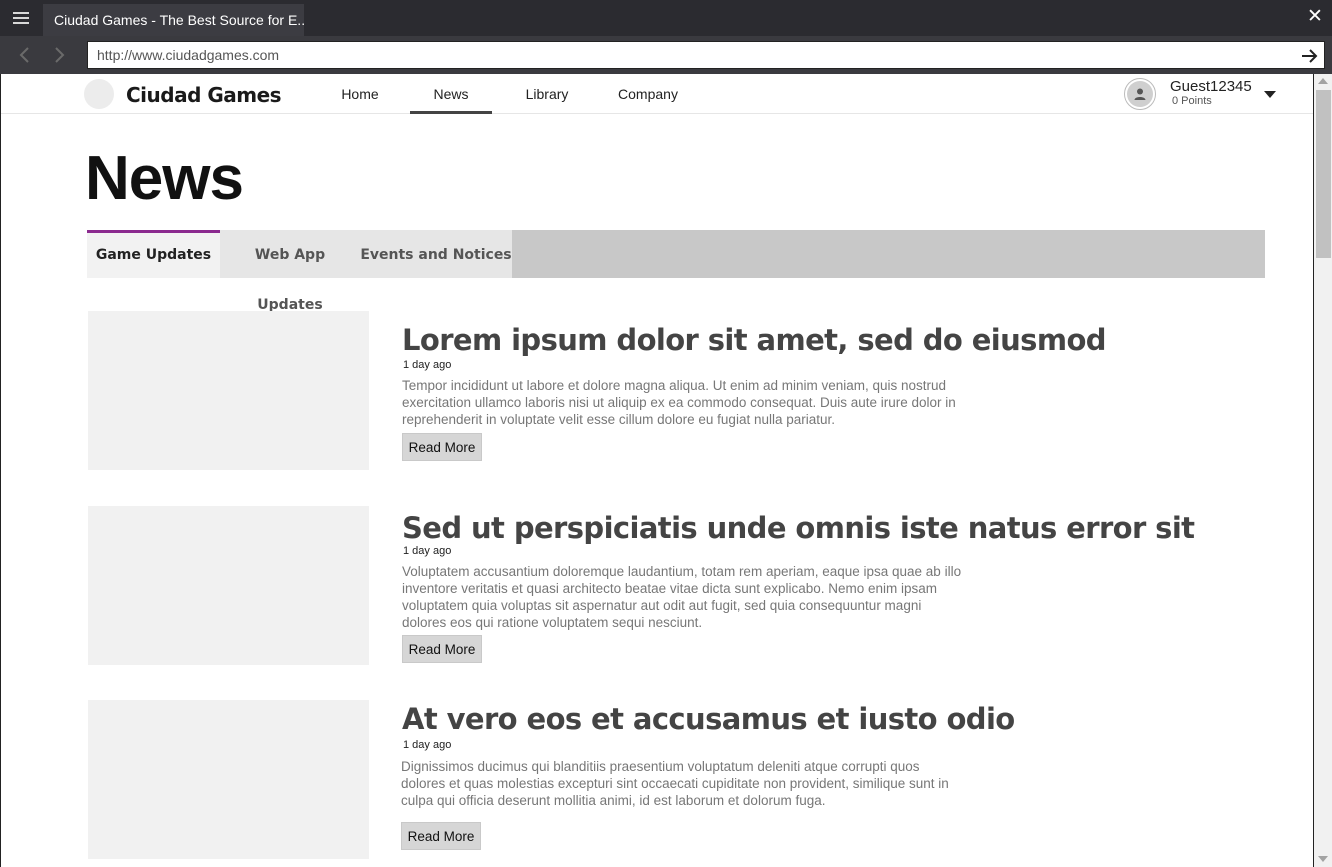 The height and width of the screenshot is (867, 1332). I want to click on back-button, so click(24, 55).